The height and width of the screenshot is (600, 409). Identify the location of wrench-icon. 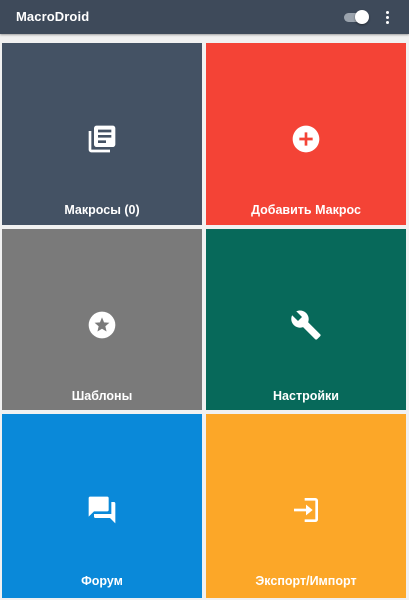
(306, 325).